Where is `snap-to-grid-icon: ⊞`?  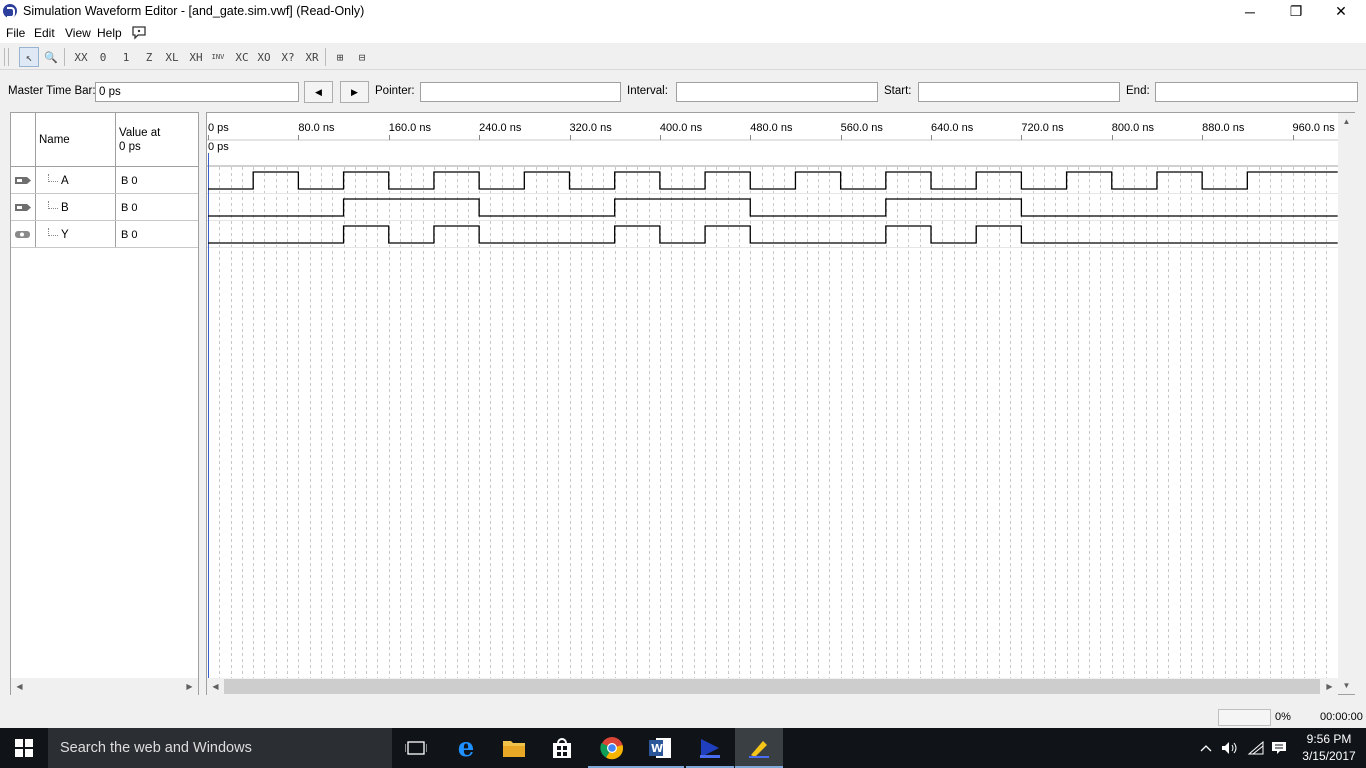
snap-to-grid-icon: ⊞ is located at coordinates (340, 57).